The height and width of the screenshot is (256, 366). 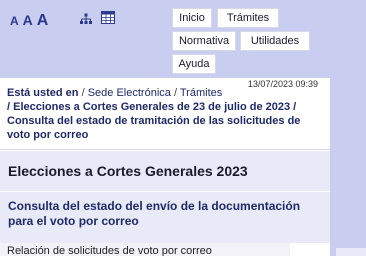 What do you see at coordinates (128, 171) in the screenshot?
I see `page-title: Elecciones a Cortes Generales 2023` at bounding box center [128, 171].